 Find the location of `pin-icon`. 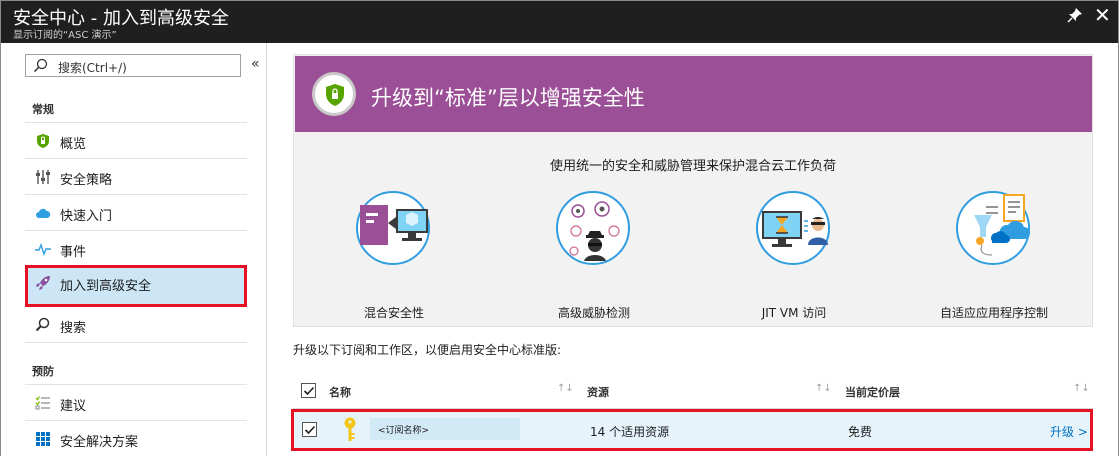

pin-icon is located at coordinates (1075, 15).